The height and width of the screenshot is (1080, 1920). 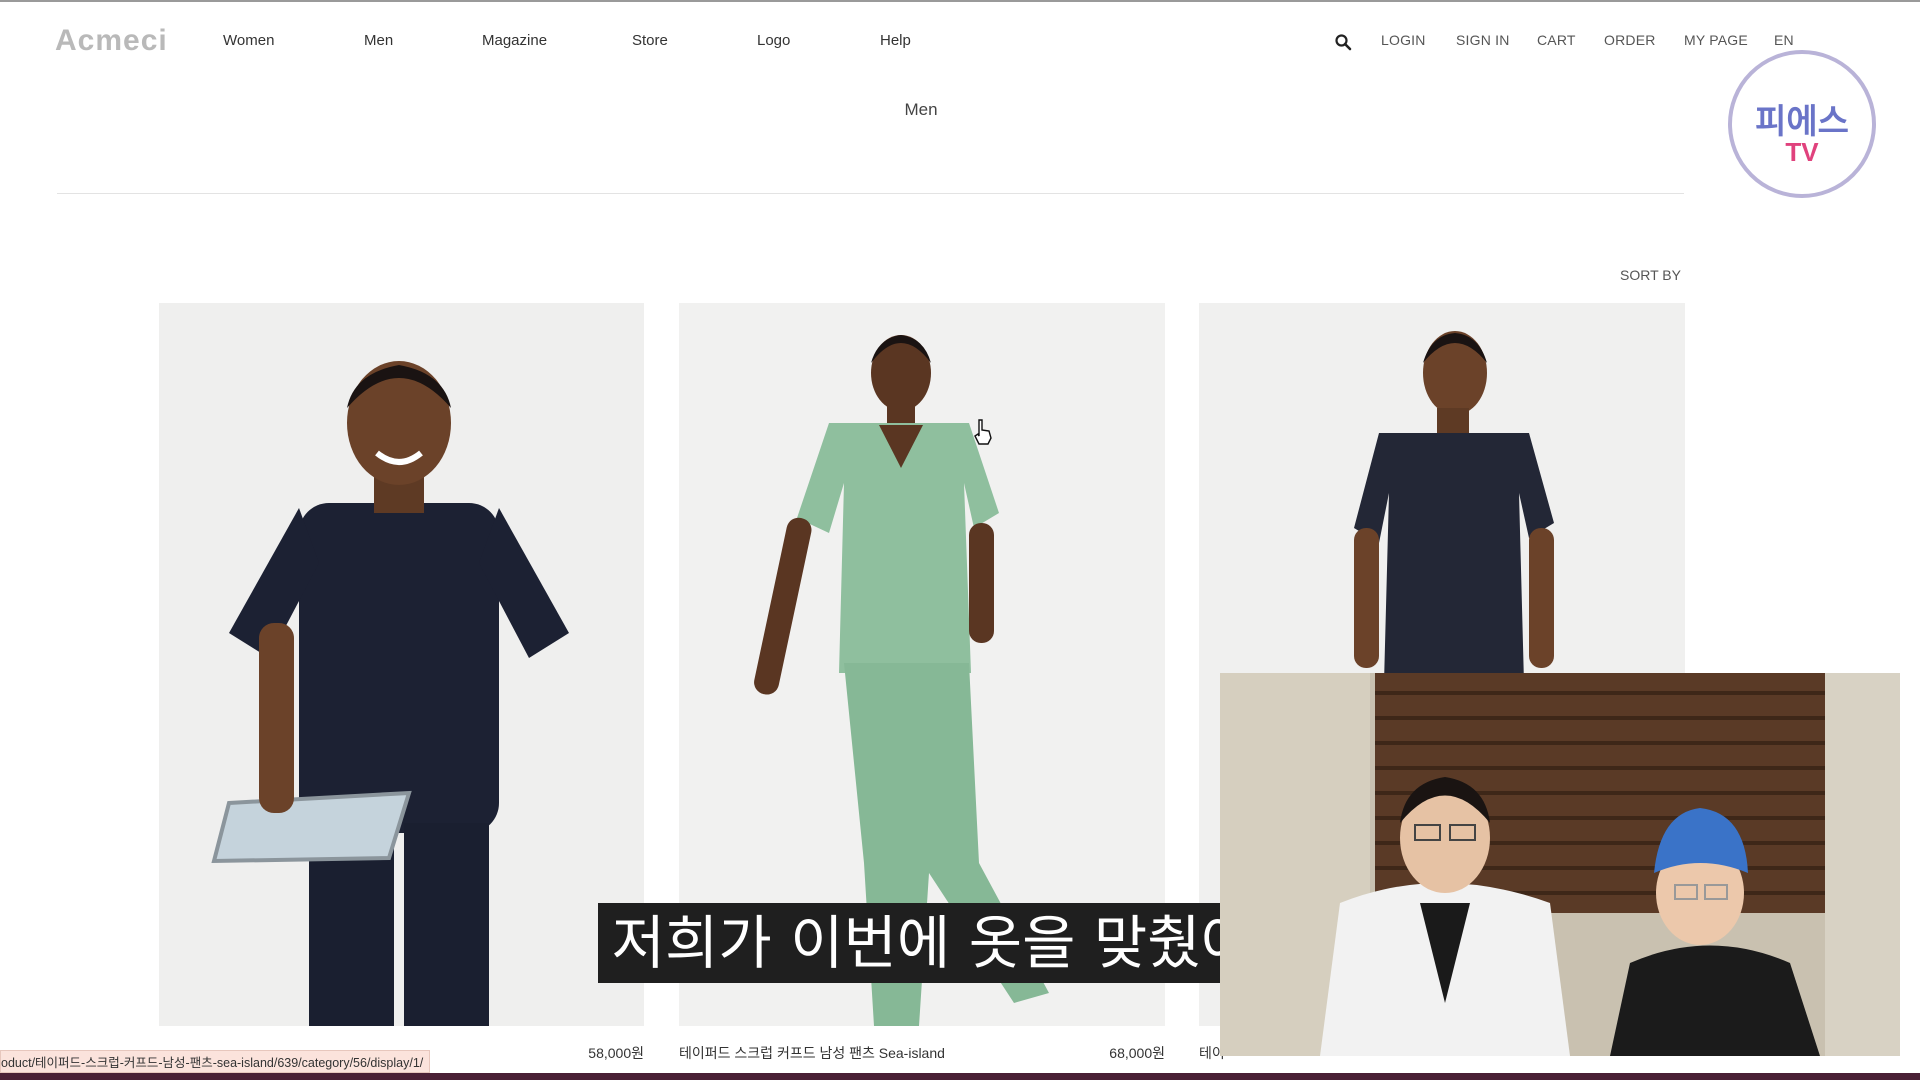 I want to click on video-subtitle: 저희가 이번에 옷을 맞췄어요, so click(x=959, y=943).